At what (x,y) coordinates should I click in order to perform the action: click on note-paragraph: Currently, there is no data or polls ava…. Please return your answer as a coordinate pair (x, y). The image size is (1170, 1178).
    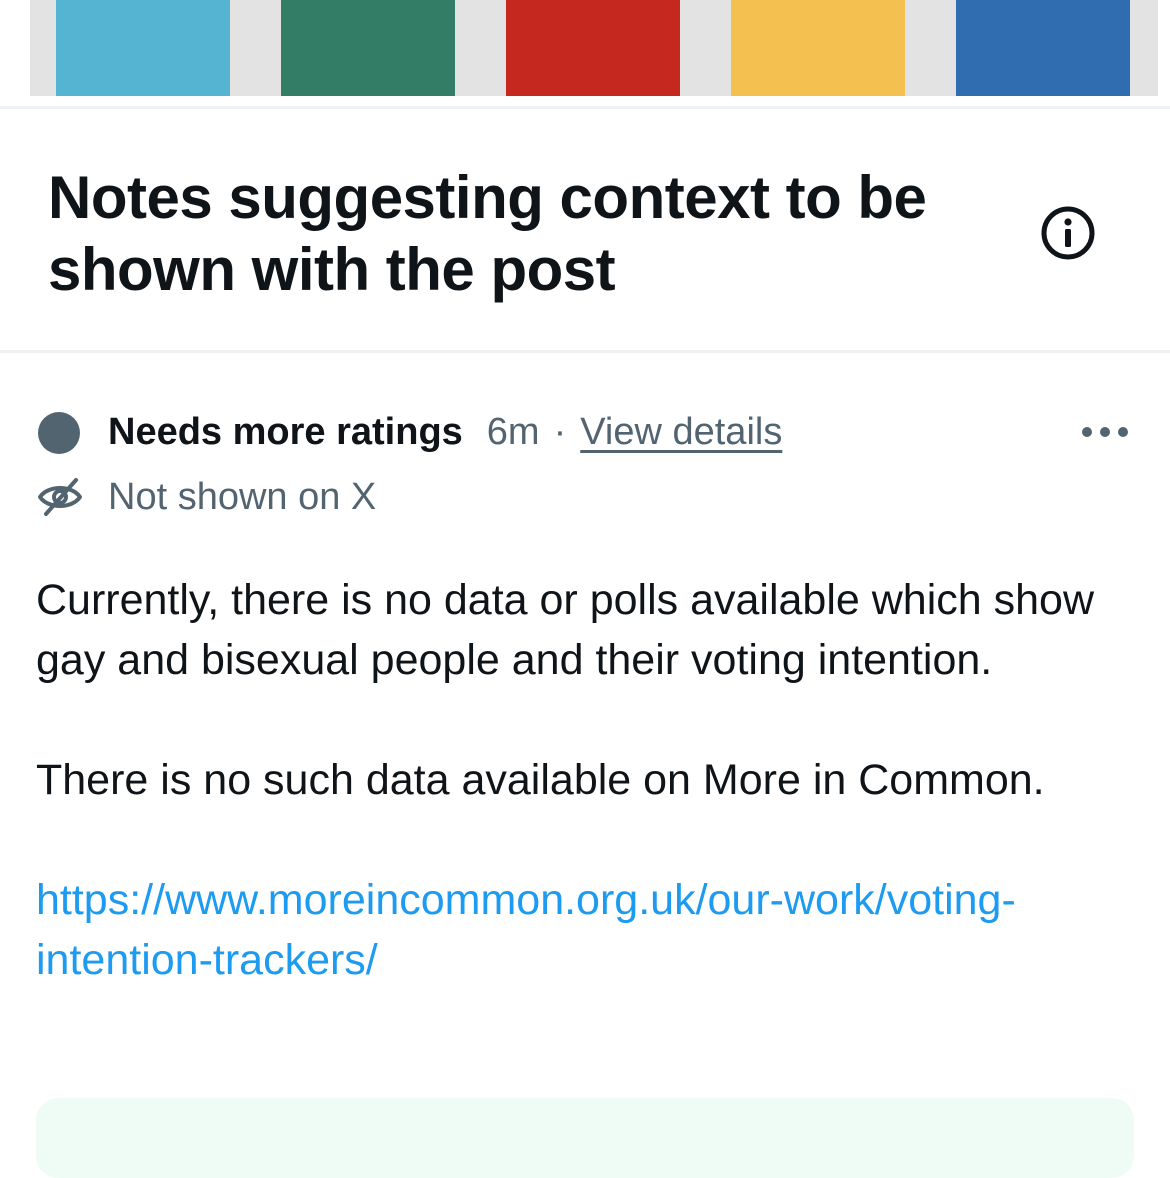
    Looking at the image, I should click on (565, 630).